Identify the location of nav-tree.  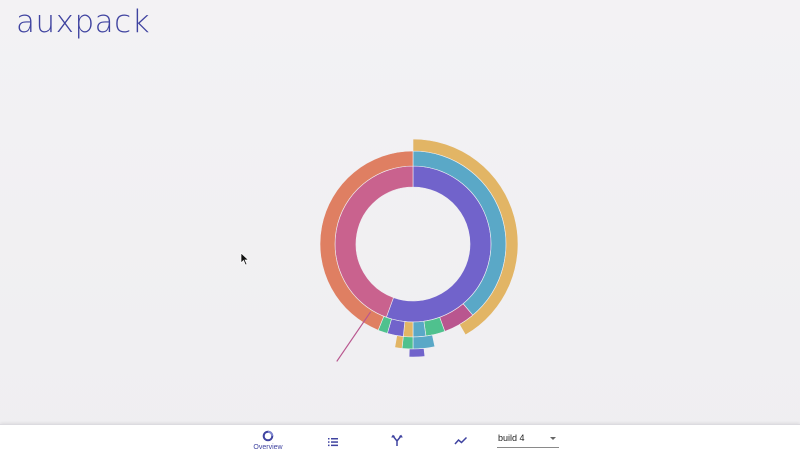
(397, 442).